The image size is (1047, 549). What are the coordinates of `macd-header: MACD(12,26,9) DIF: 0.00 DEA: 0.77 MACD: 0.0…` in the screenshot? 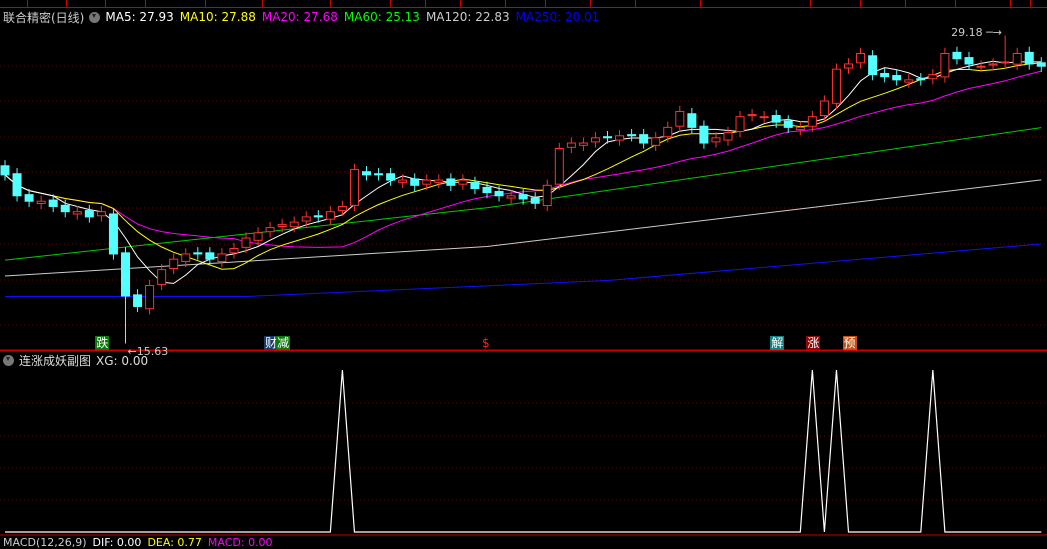 It's located at (138, 542).